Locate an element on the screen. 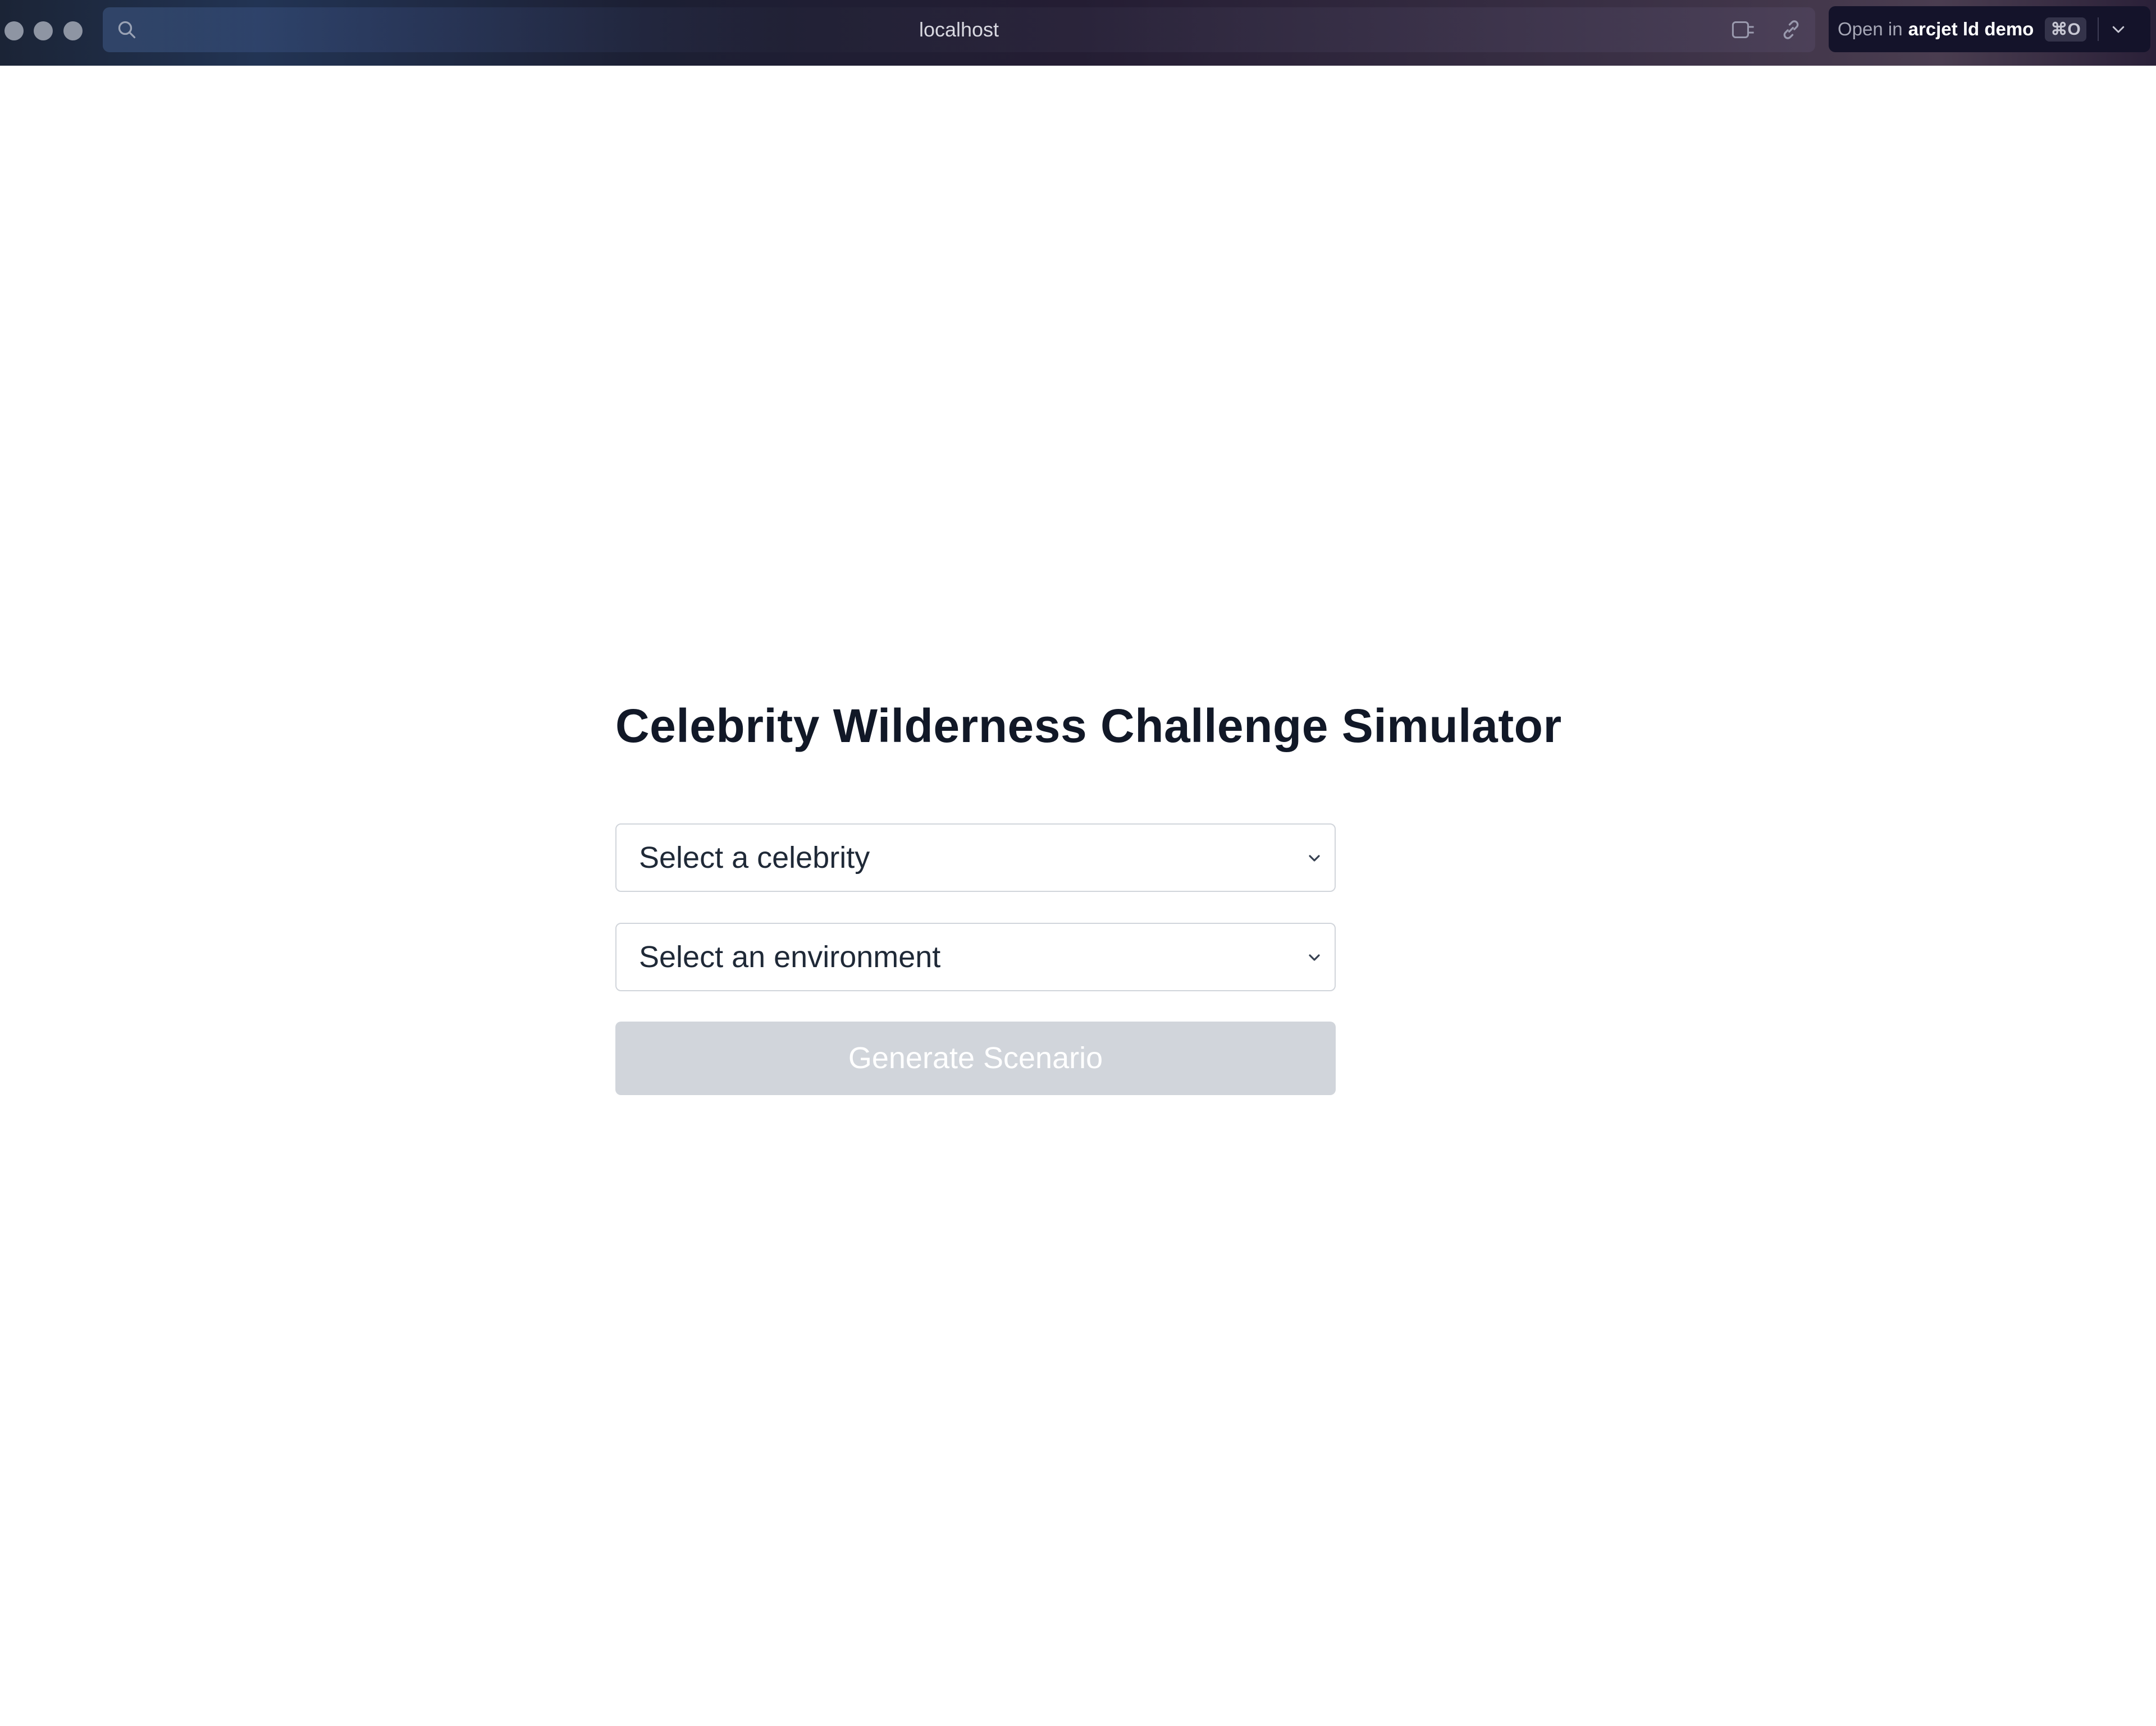 The height and width of the screenshot is (1726, 2156). divider is located at coordinates (2098, 29).